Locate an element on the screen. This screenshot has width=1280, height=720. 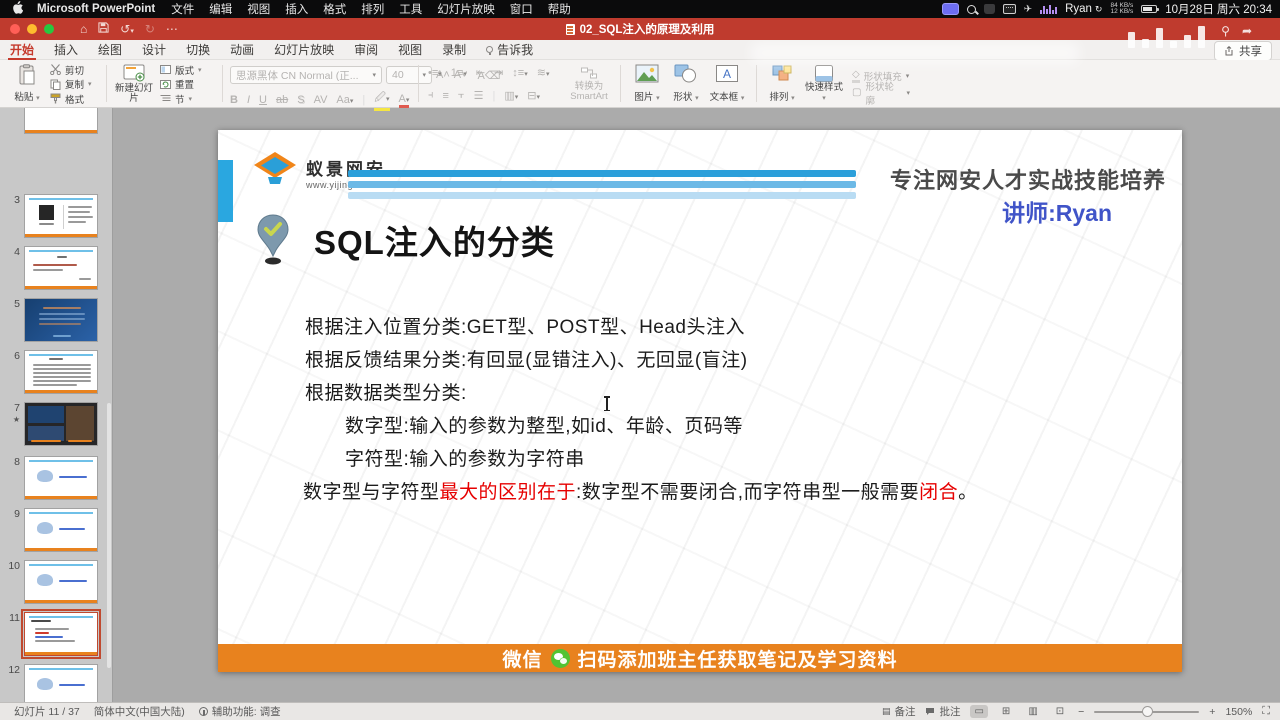
shapes-button: 形状 ▾ is located at coordinates (686, 84).